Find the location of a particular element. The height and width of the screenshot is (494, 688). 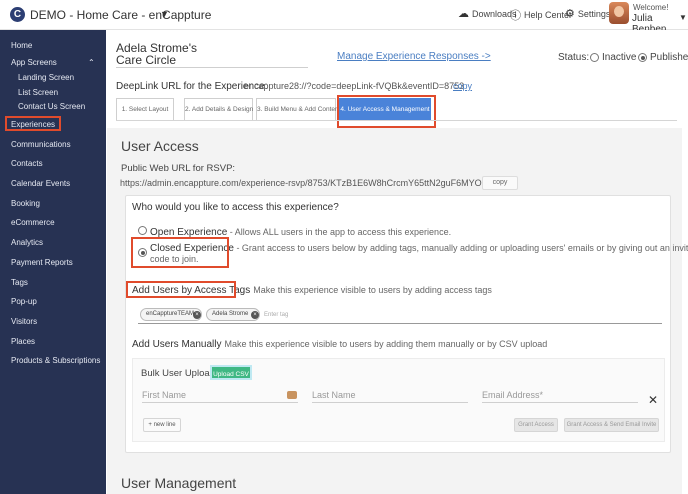

copy-rsvp-button: copy is located at coordinates (500, 183).